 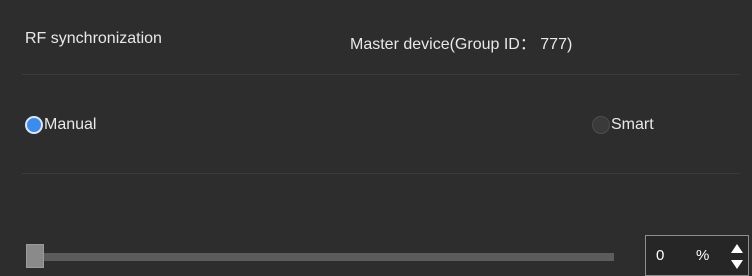 I want to click on radio-manual-label: Manual, so click(x=70, y=124).